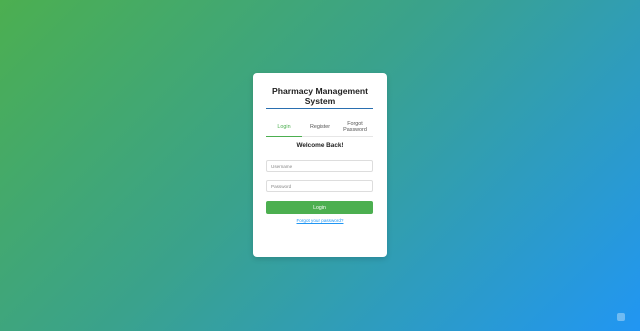 This screenshot has height=331, width=640. I want to click on tab-forgot-password: Forgot Password, so click(355, 126).